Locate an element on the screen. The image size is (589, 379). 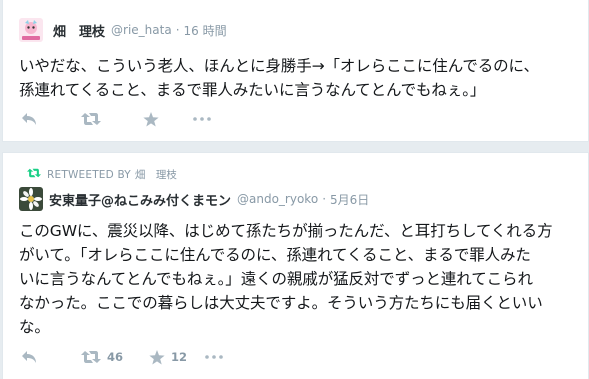
retweet-button: 46 is located at coordinates (115, 357).